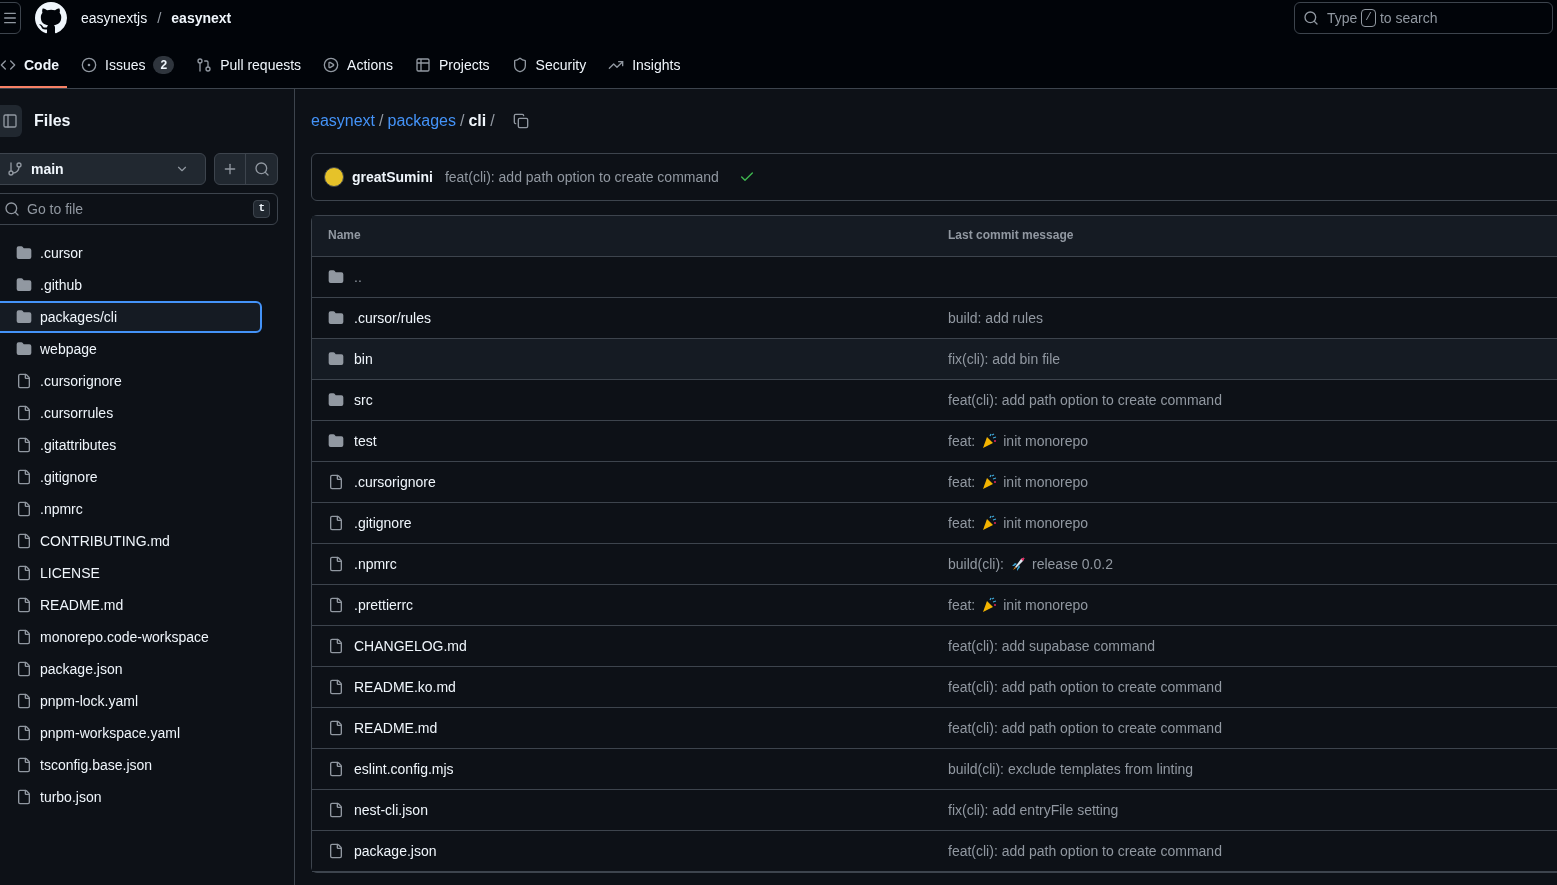 The width and height of the screenshot is (1557, 885). Describe the element at coordinates (131, 253) in the screenshot. I see `file-tree-item: .cursor` at that location.